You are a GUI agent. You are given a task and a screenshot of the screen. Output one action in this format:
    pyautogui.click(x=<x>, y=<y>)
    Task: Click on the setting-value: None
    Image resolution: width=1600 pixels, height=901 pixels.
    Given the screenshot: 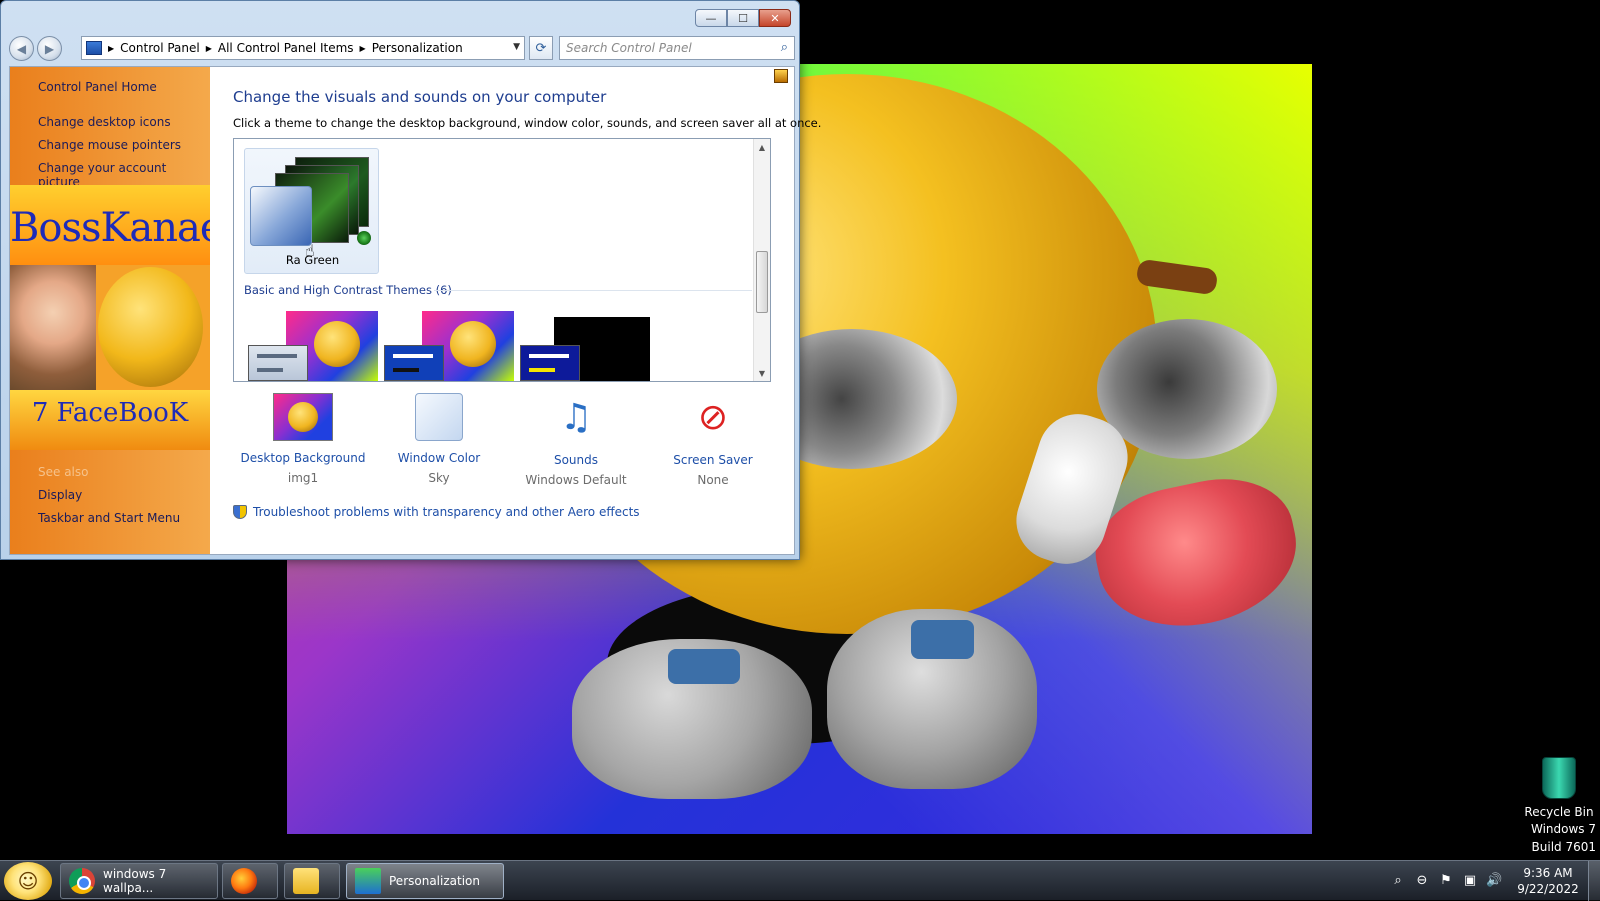 What is the action you would take?
    pyautogui.click(x=713, y=480)
    